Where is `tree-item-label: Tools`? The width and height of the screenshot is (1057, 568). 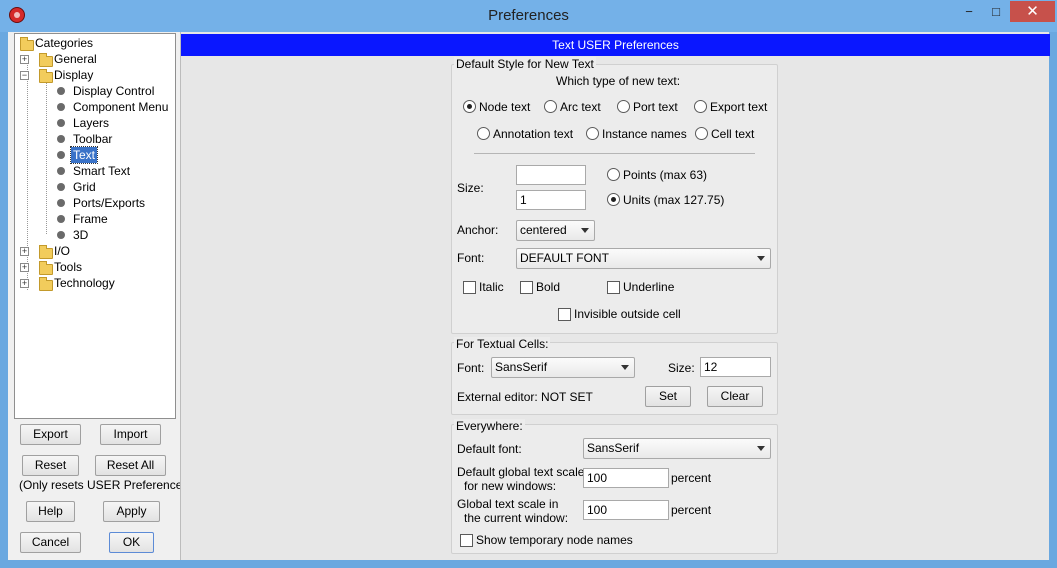 tree-item-label: Tools is located at coordinates (68, 267).